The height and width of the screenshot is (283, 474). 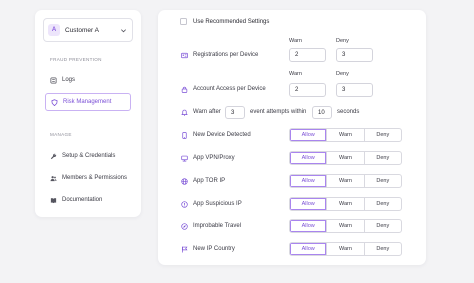 What do you see at coordinates (354, 90) in the screenshot?
I see `account-access-deny-input: 3` at bounding box center [354, 90].